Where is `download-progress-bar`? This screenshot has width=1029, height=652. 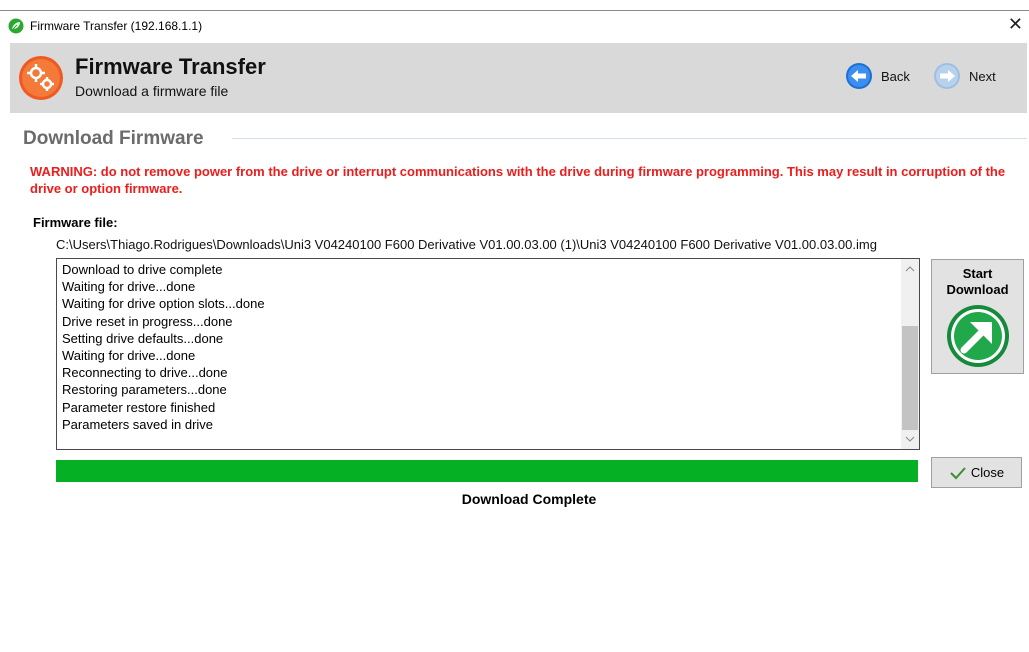 download-progress-bar is located at coordinates (487, 471).